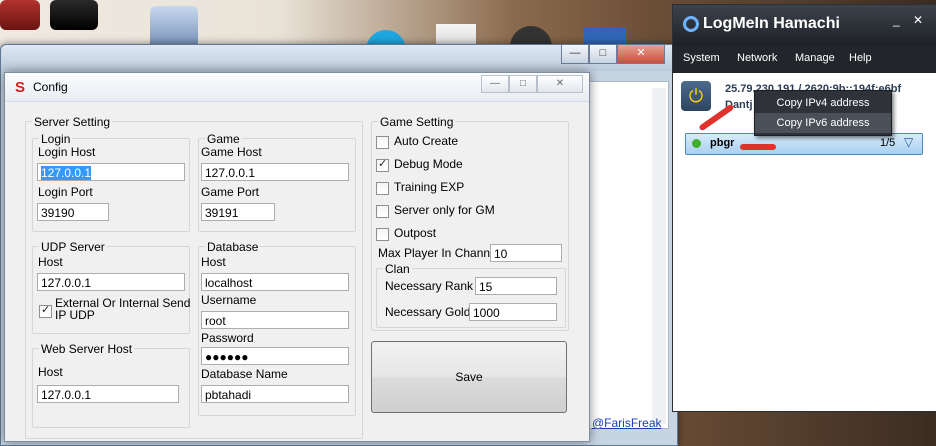 The width and height of the screenshot is (936, 446). I want to click on hamachi-titlebar: LogMeIn Hamachi _ ✕, so click(804, 25).